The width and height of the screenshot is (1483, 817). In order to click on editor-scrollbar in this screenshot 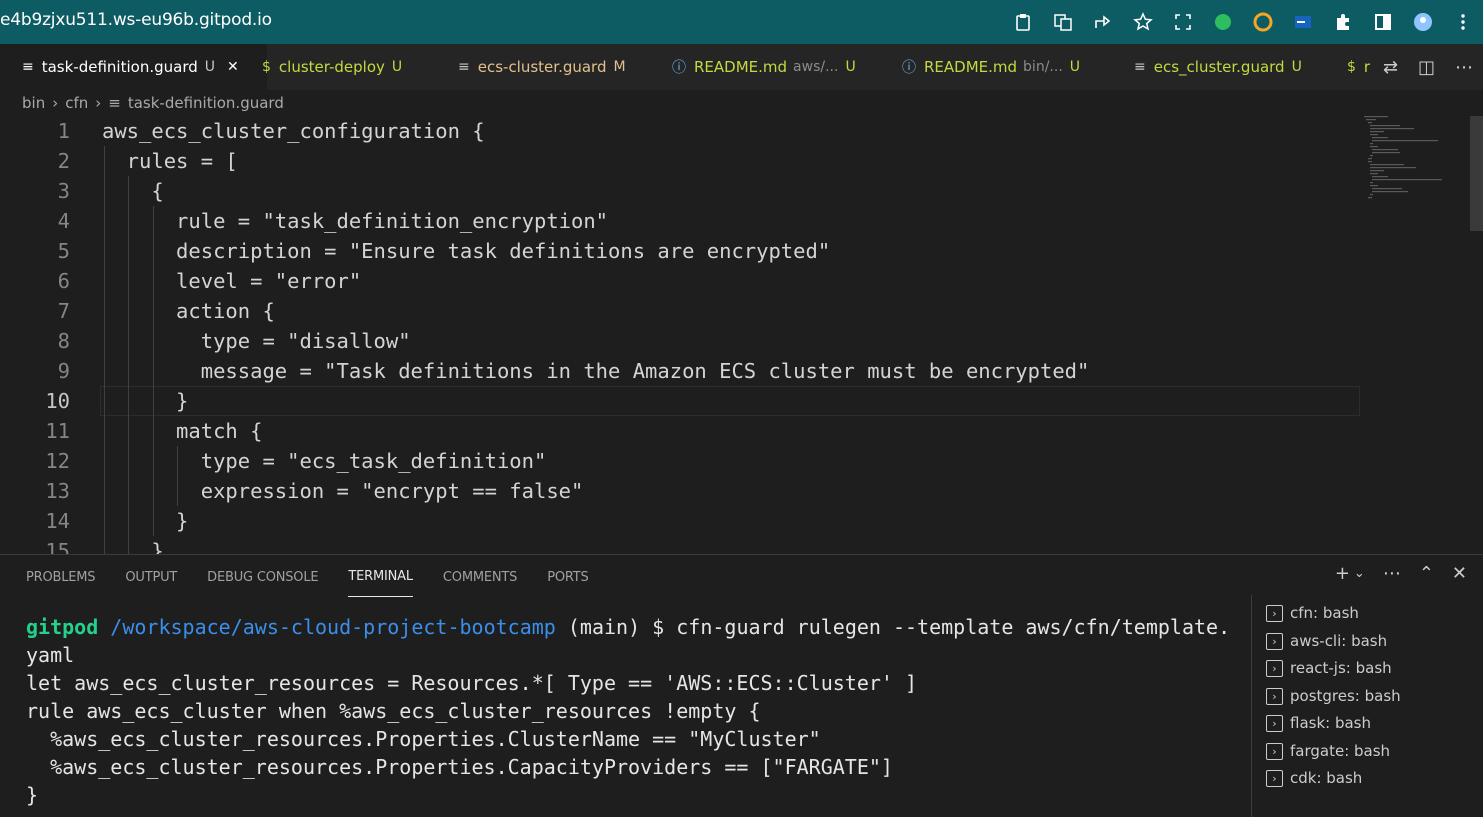, I will do `click(1476, 335)`.